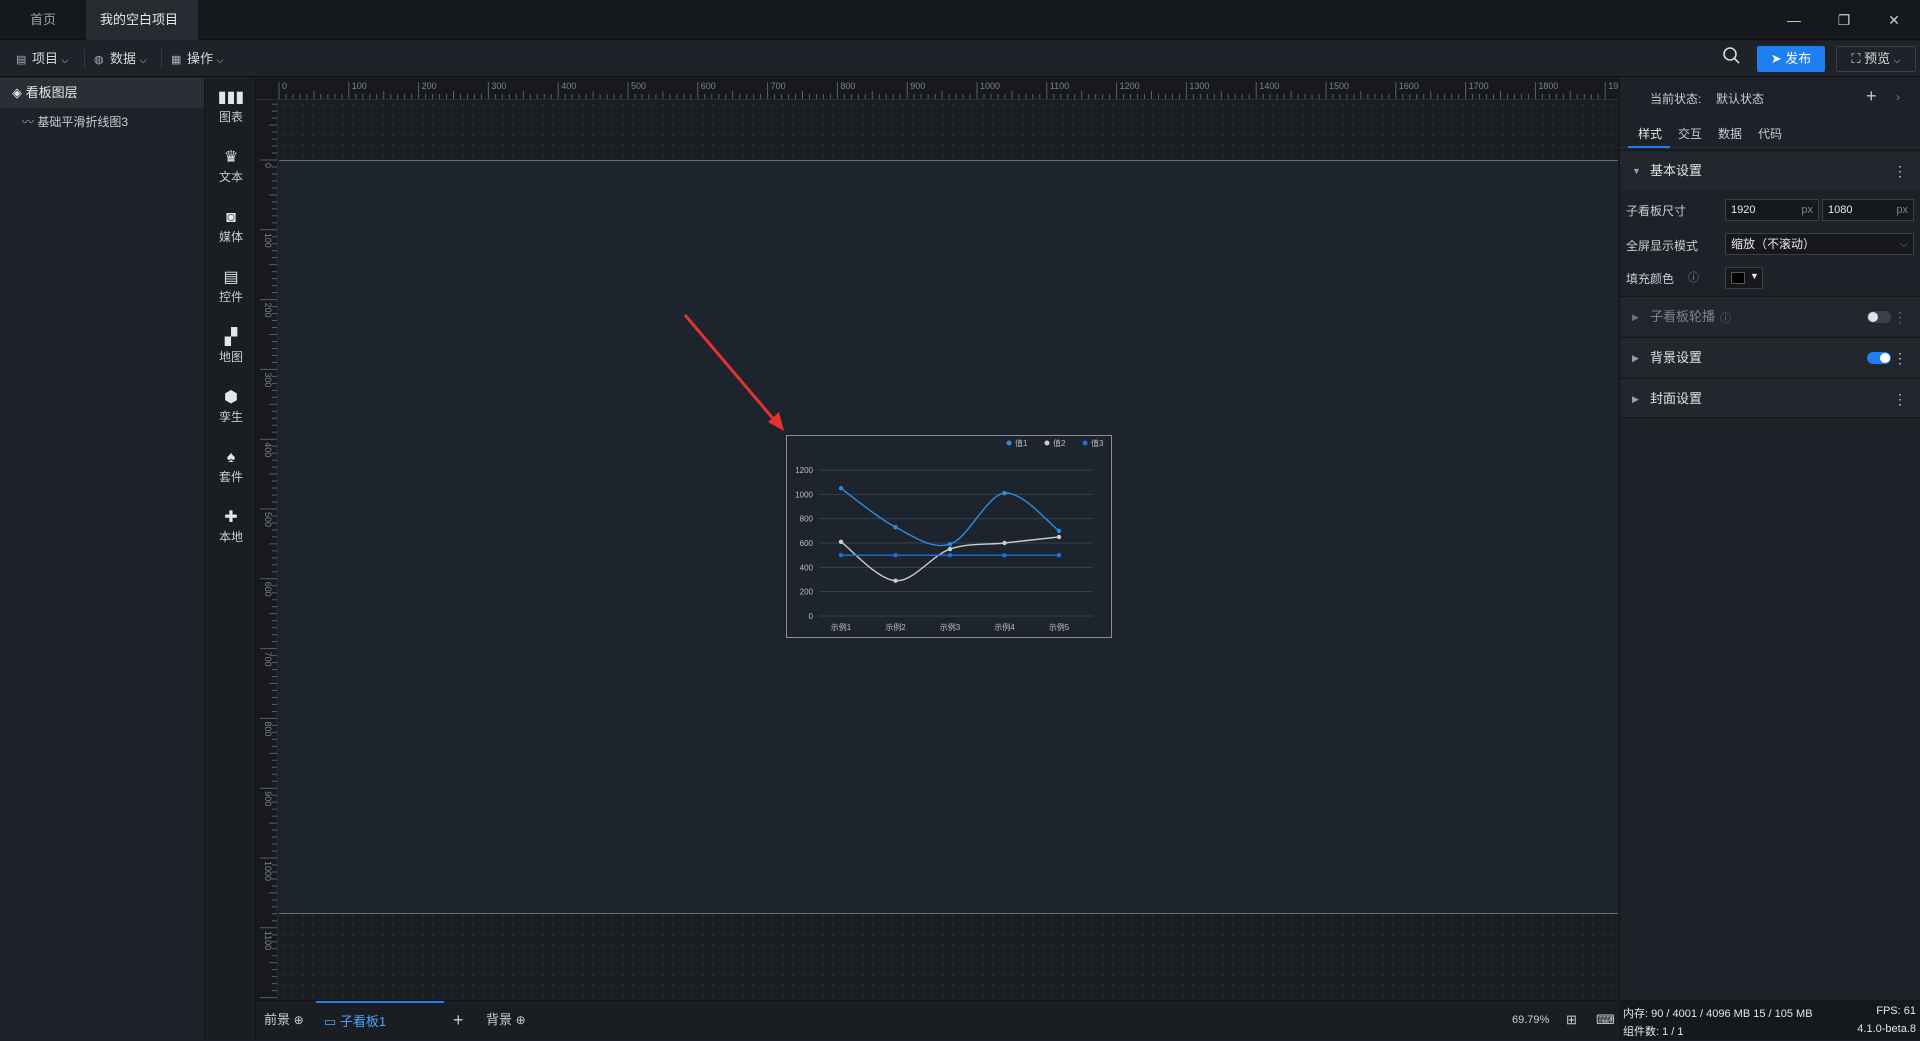 This screenshot has width=1920, height=1041. Describe the element at coordinates (230, 477) in the screenshot. I see `component-label: 套件` at that location.